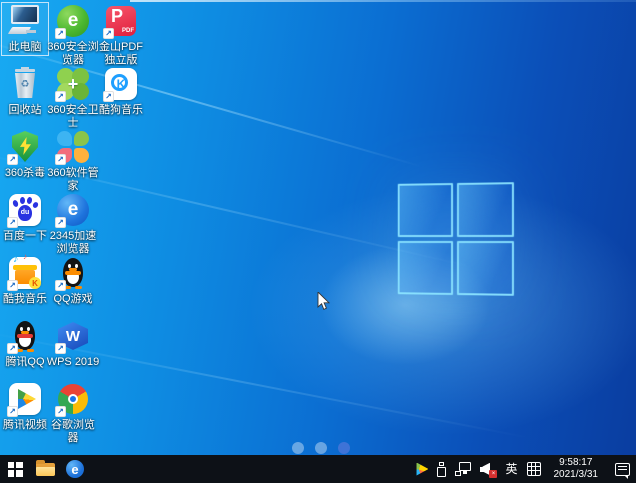  Describe the element at coordinates (73, 53) in the screenshot. I see `desktop-icon-label: 360安全浏览器` at that location.